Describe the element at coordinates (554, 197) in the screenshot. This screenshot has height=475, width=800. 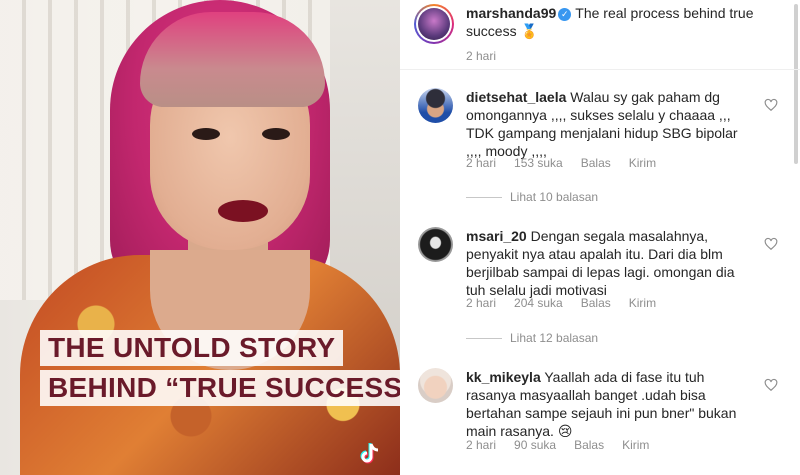
I see `view-replies-label: Lihat 10 balasan` at that location.